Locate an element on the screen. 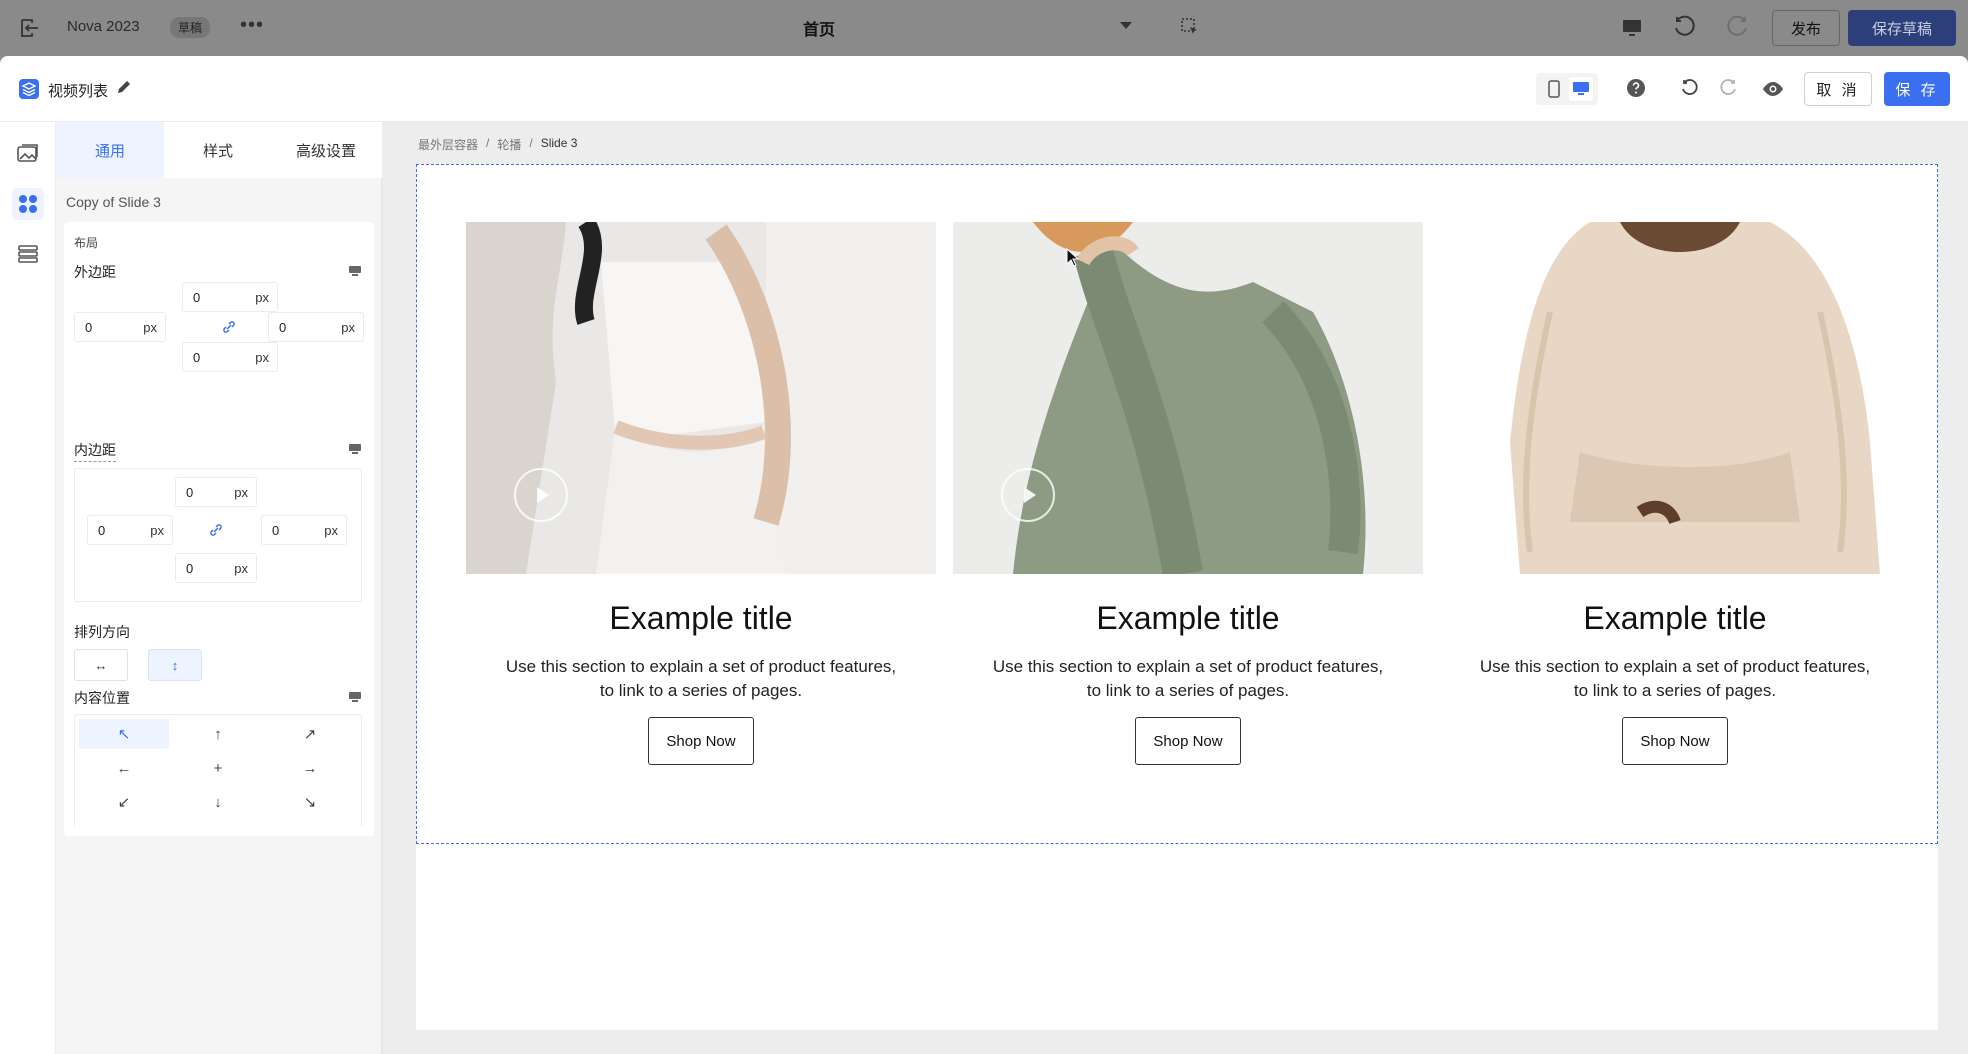  align-bottom-left: ↙ is located at coordinates (124, 802).